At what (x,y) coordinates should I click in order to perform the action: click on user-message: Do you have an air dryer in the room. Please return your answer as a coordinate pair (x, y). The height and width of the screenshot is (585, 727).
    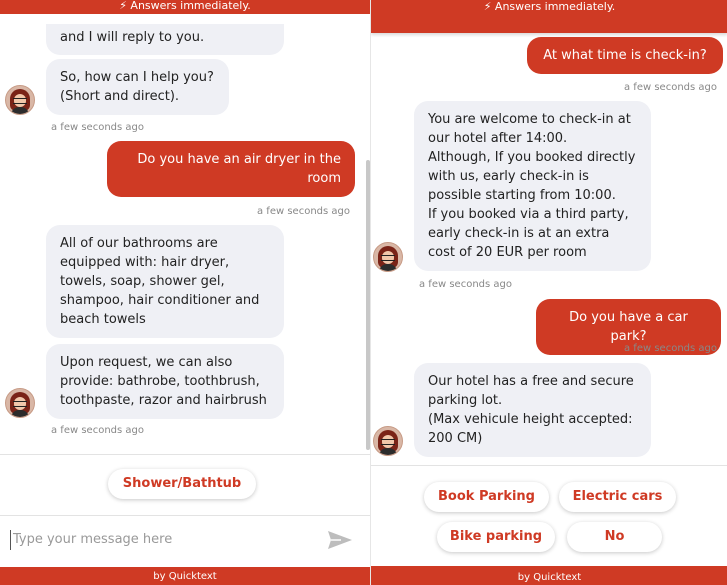
    Looking at the image, I should click on (231, 169).